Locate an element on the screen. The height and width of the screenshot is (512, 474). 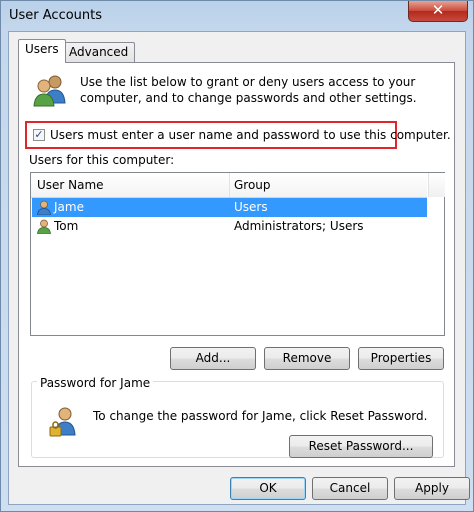
list-header-end is located at coordinates (436, 185).